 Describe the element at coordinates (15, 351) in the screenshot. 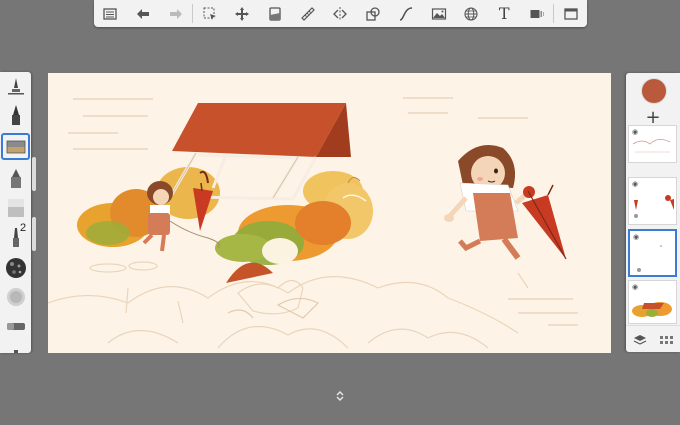

I see `more-brushes-icon` at that location.